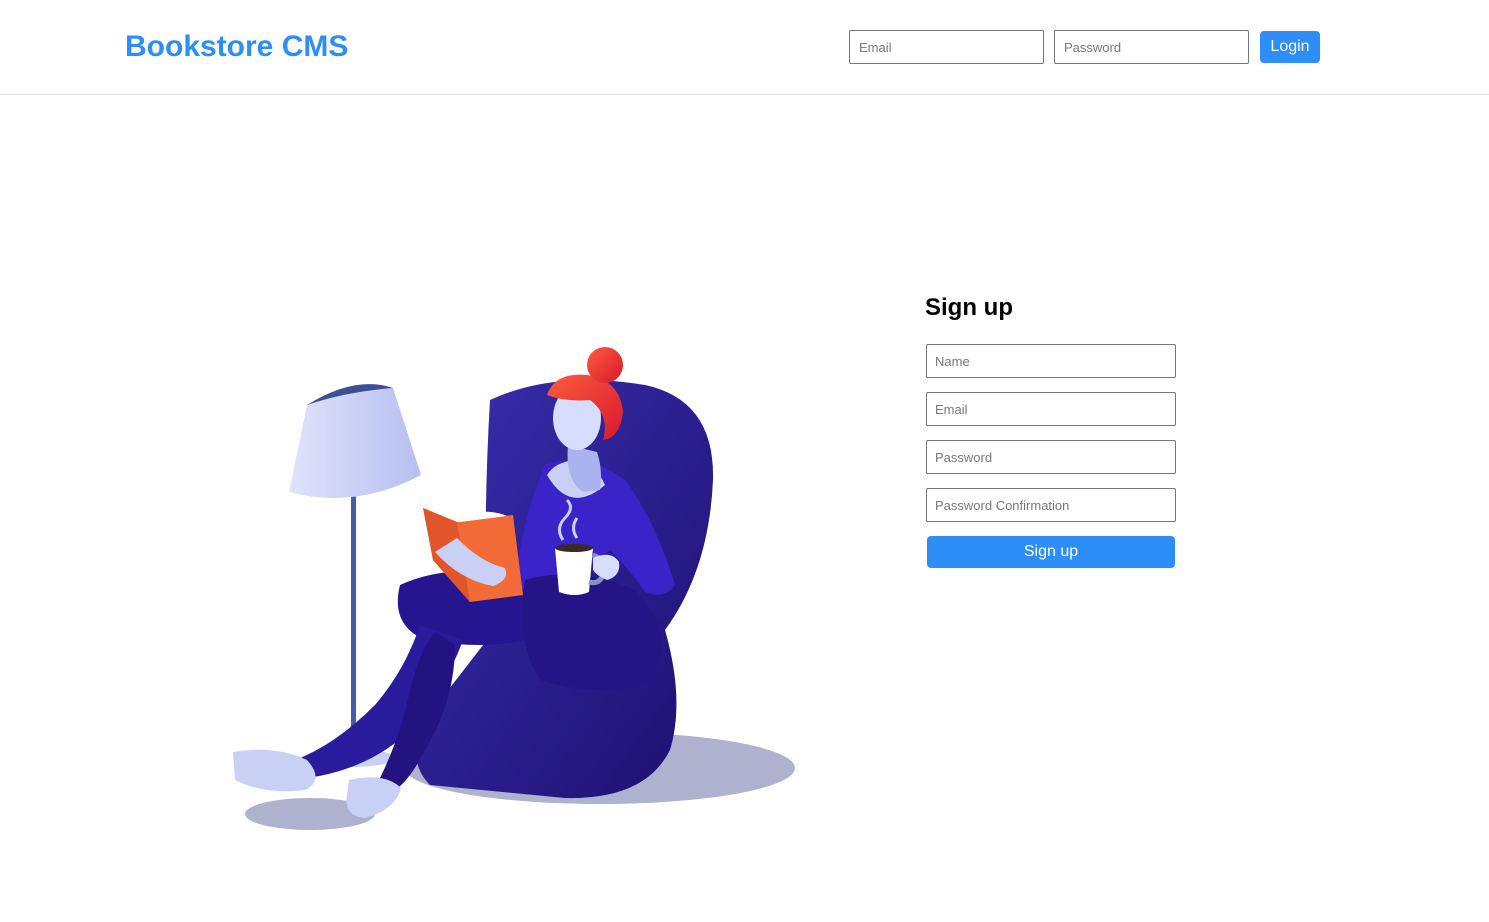 This screenshot has width=1489, height=922. Describe the element at coordinates (1051, 457) in the screenshot. I see `signup-password-input` at that location.